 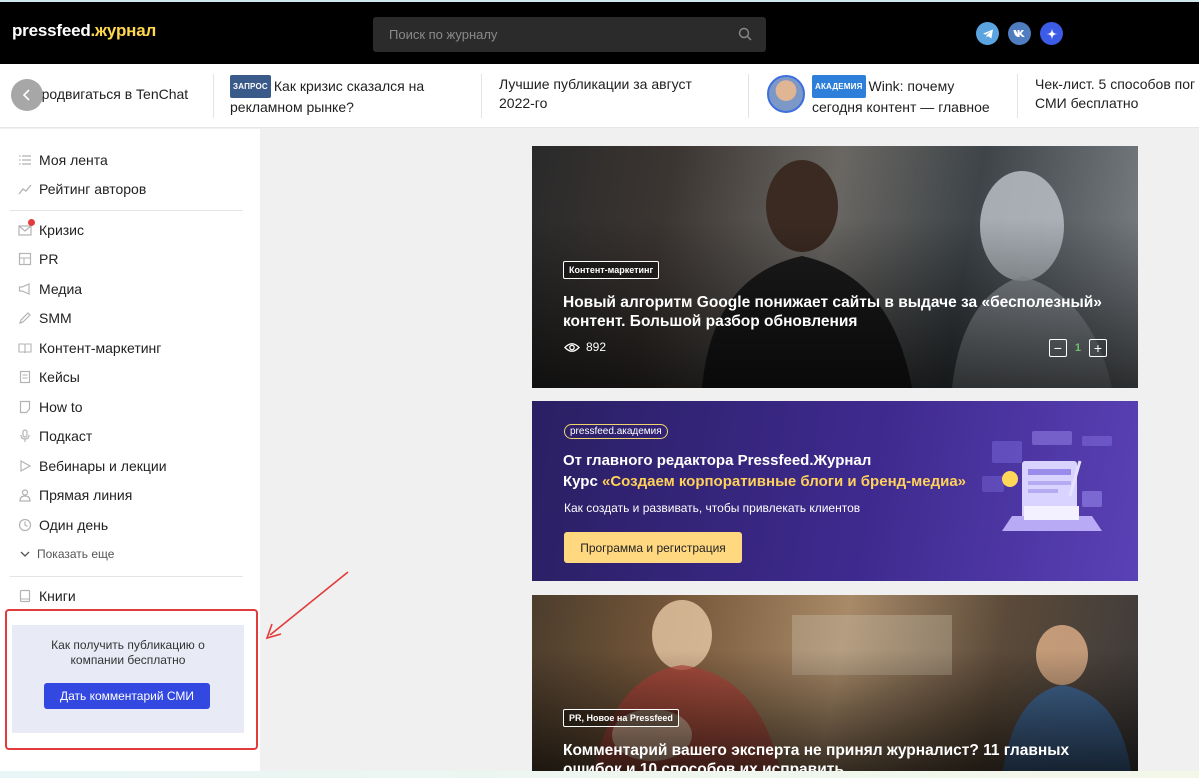 What do you see at coordinates (839, 86) in the screenshot?
I see `badge-akademiya: АКАДЕМИЯ` at bounding box center [839, 86].